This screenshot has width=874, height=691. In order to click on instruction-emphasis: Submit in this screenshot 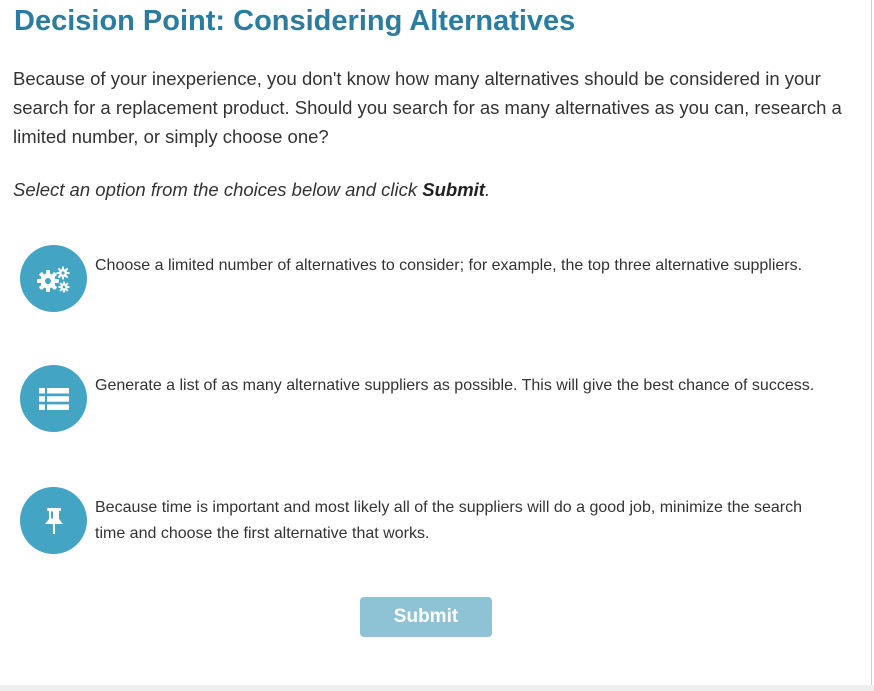, I will do `click(453, 189)`.